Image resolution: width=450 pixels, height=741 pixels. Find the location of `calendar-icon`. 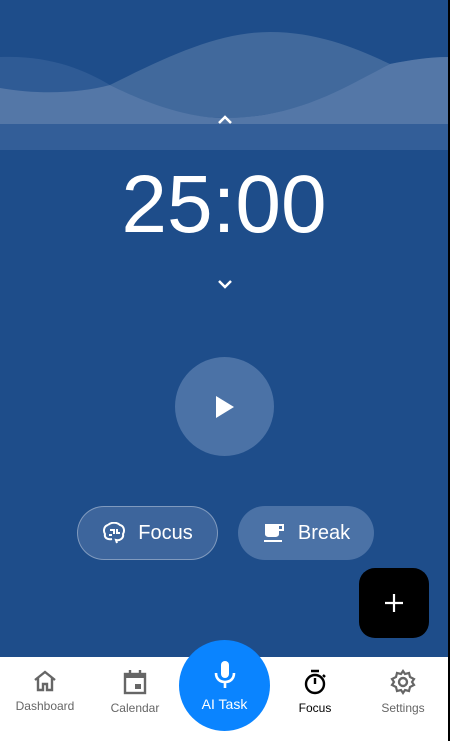

calendar-icon is located at coordinates (135, 682).